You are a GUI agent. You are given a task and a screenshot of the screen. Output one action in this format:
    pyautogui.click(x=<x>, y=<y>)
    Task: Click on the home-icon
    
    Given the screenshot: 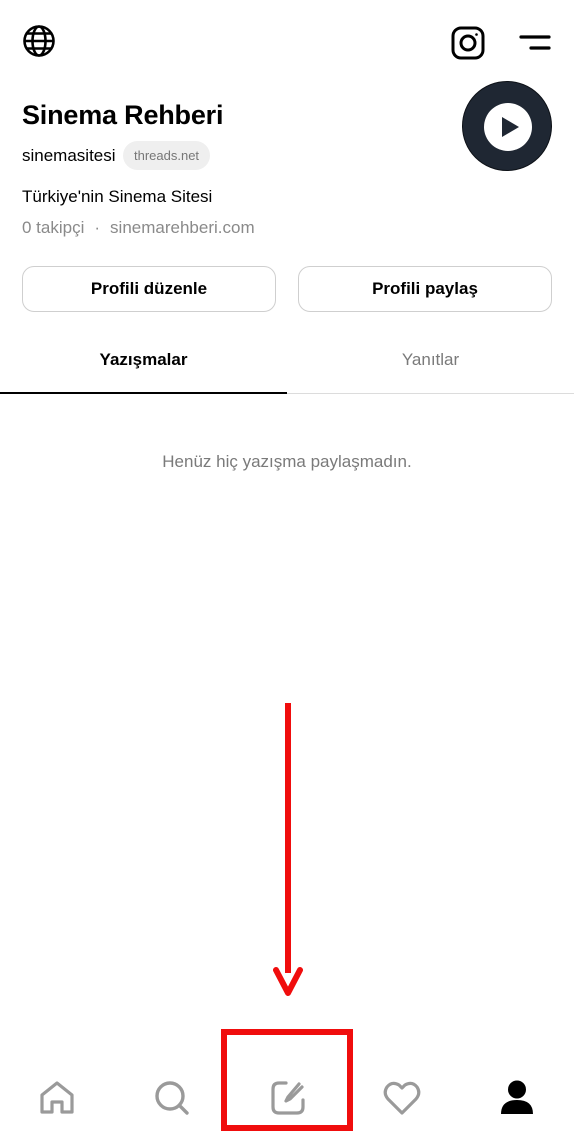 What is the action you would take?
    pyautogui.click(x=57, y=1098)
    